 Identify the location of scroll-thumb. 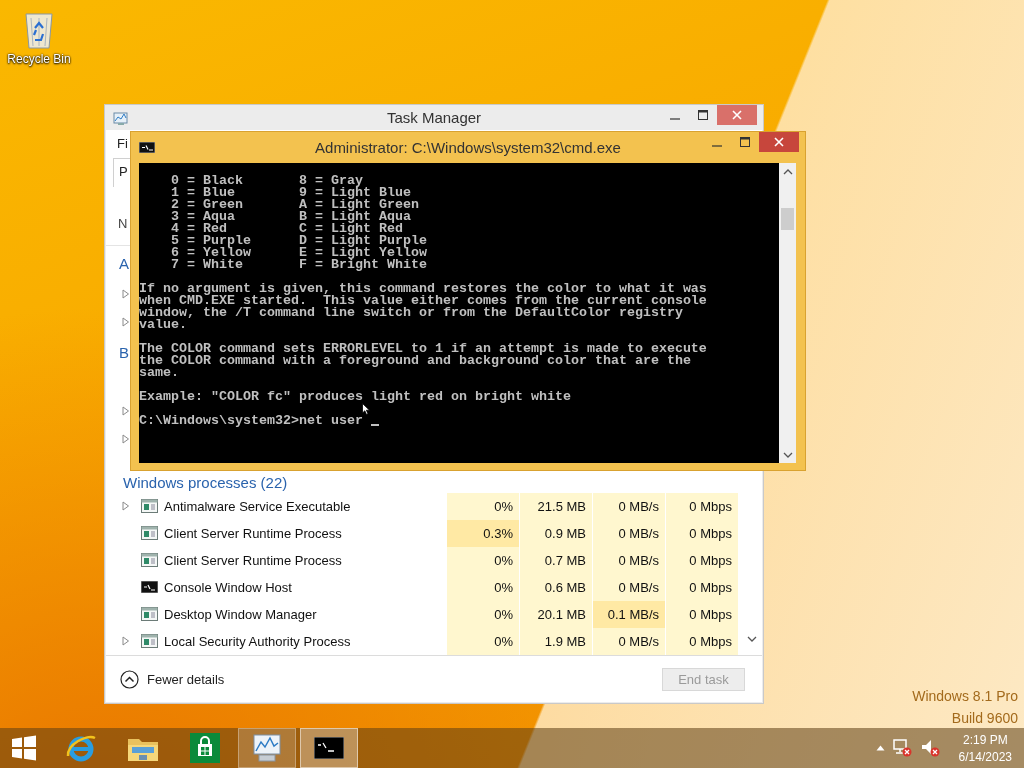
(787, 219).